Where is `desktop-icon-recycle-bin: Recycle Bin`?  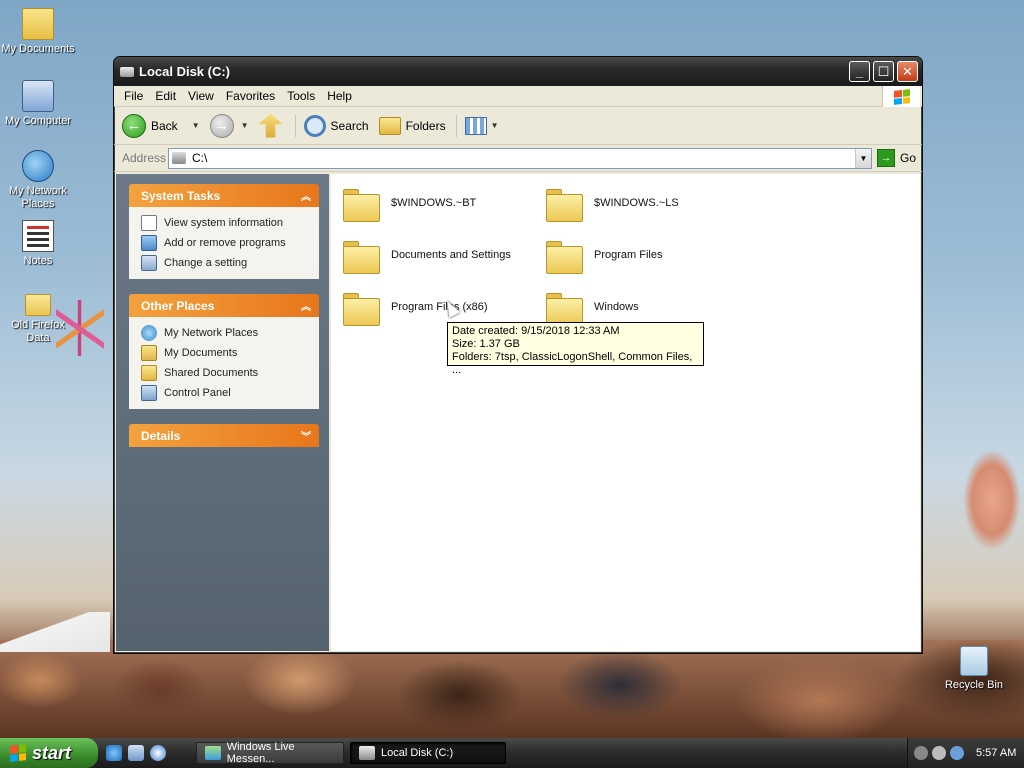 desktop-icon-recycle-bin: Recycle Bin is located at coordinates (974, 669).